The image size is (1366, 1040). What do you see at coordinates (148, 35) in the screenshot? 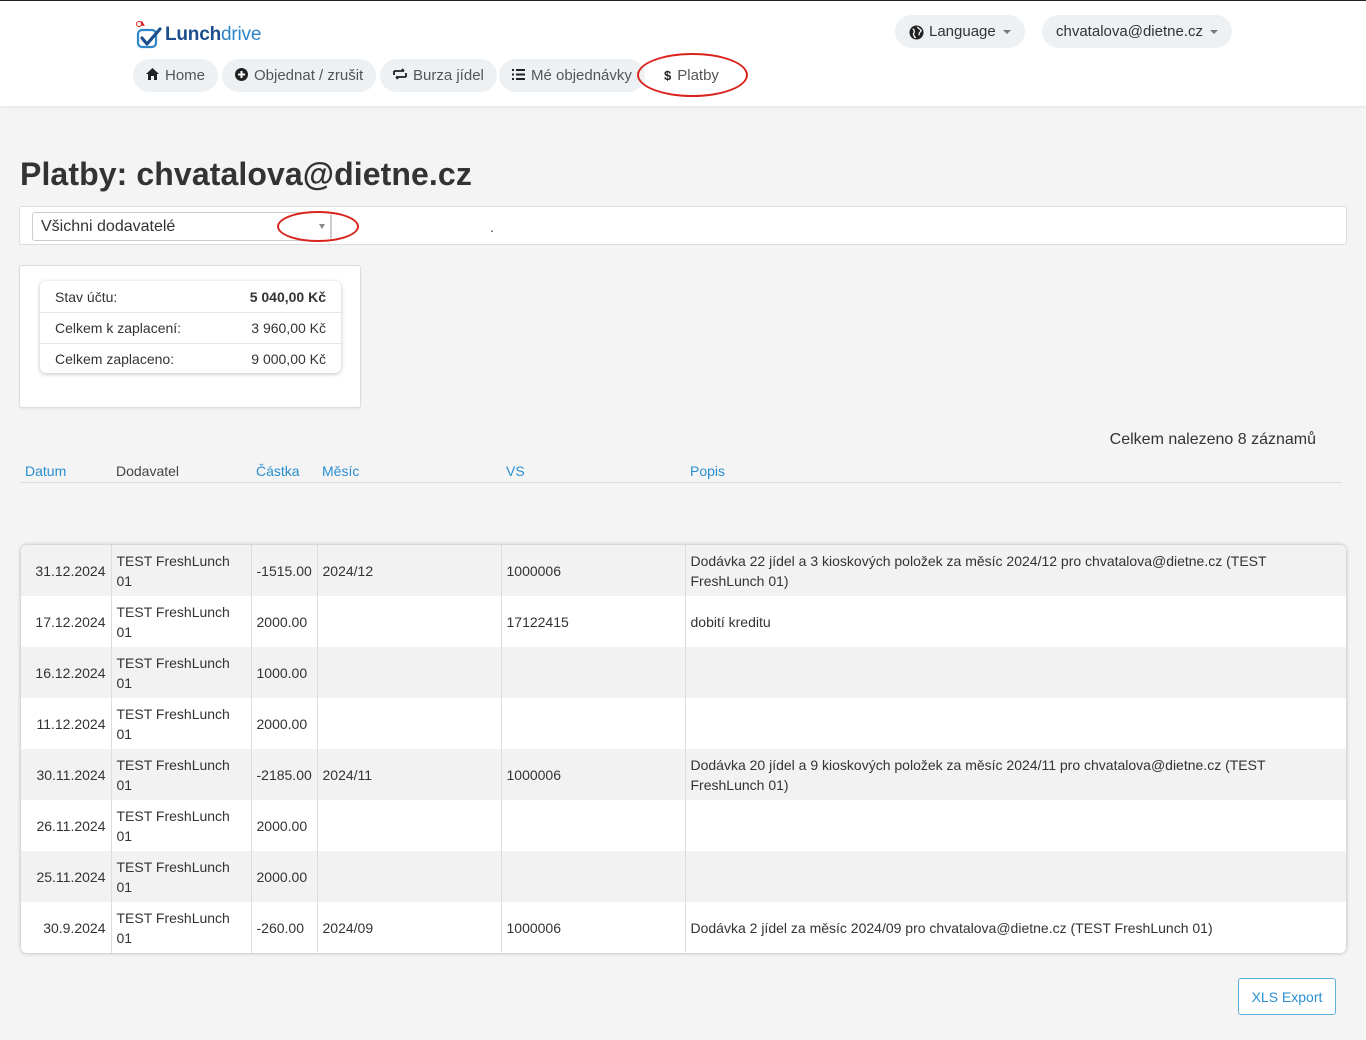
I see `logo-check-icon` at bounding box center [148, 35].